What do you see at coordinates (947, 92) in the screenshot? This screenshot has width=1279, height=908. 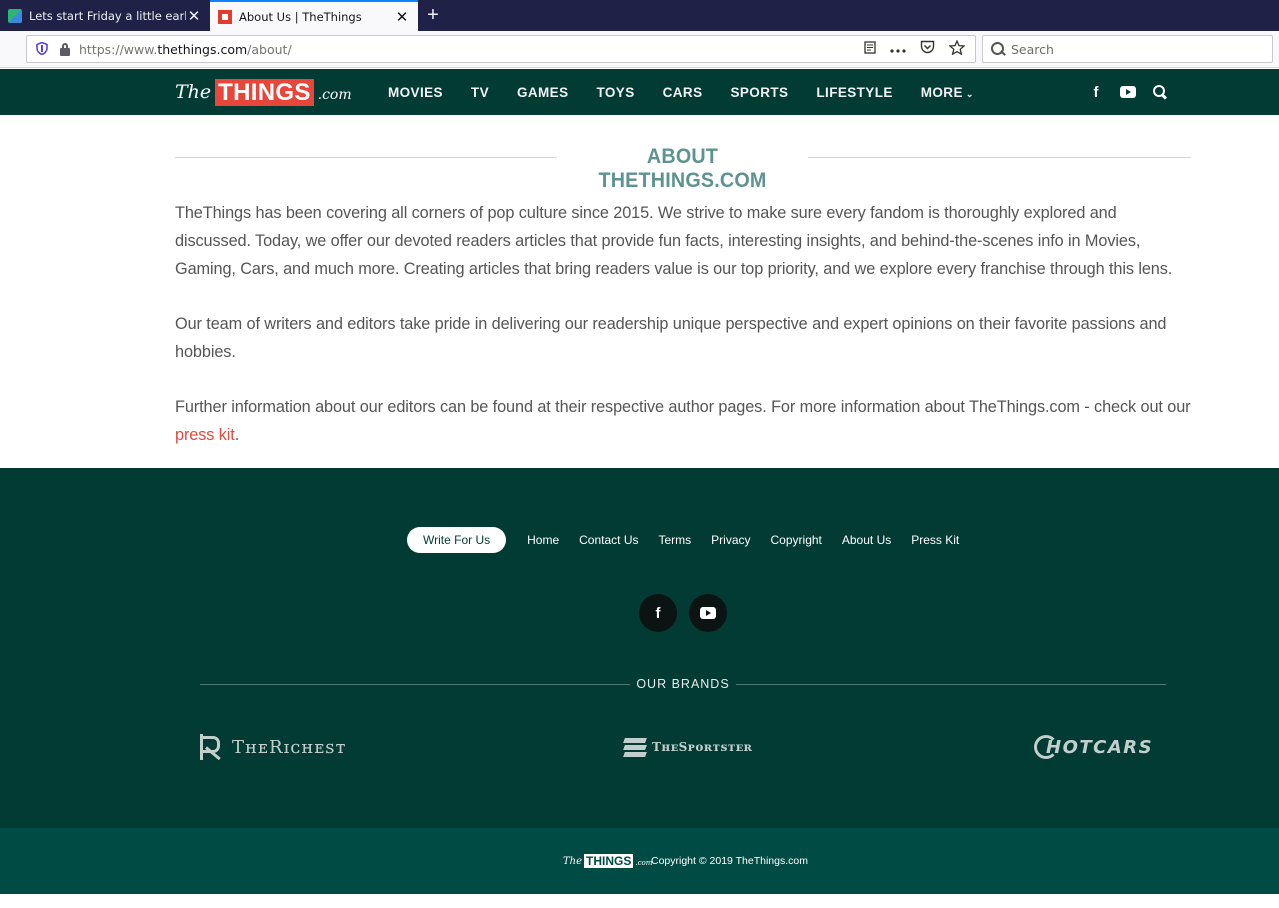 I see `nav-more: MORE ⌄` at bounding box center [947, 92].